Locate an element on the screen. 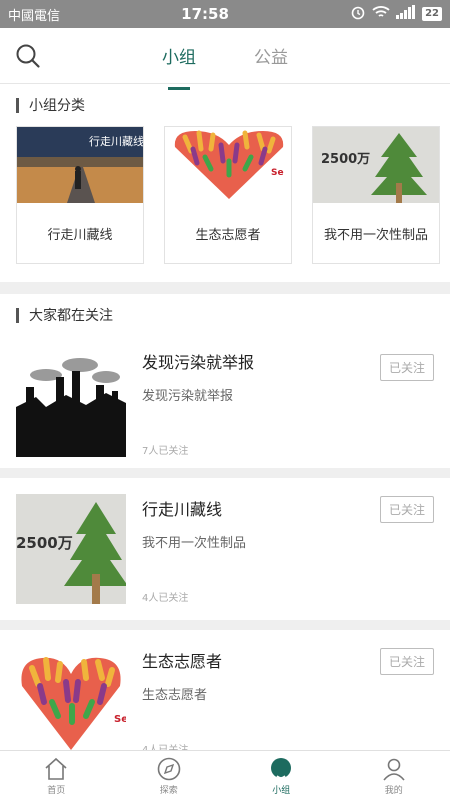 The image size is (450, 800). group-description: 生态志愿者 is located at coordinates (175, 695).